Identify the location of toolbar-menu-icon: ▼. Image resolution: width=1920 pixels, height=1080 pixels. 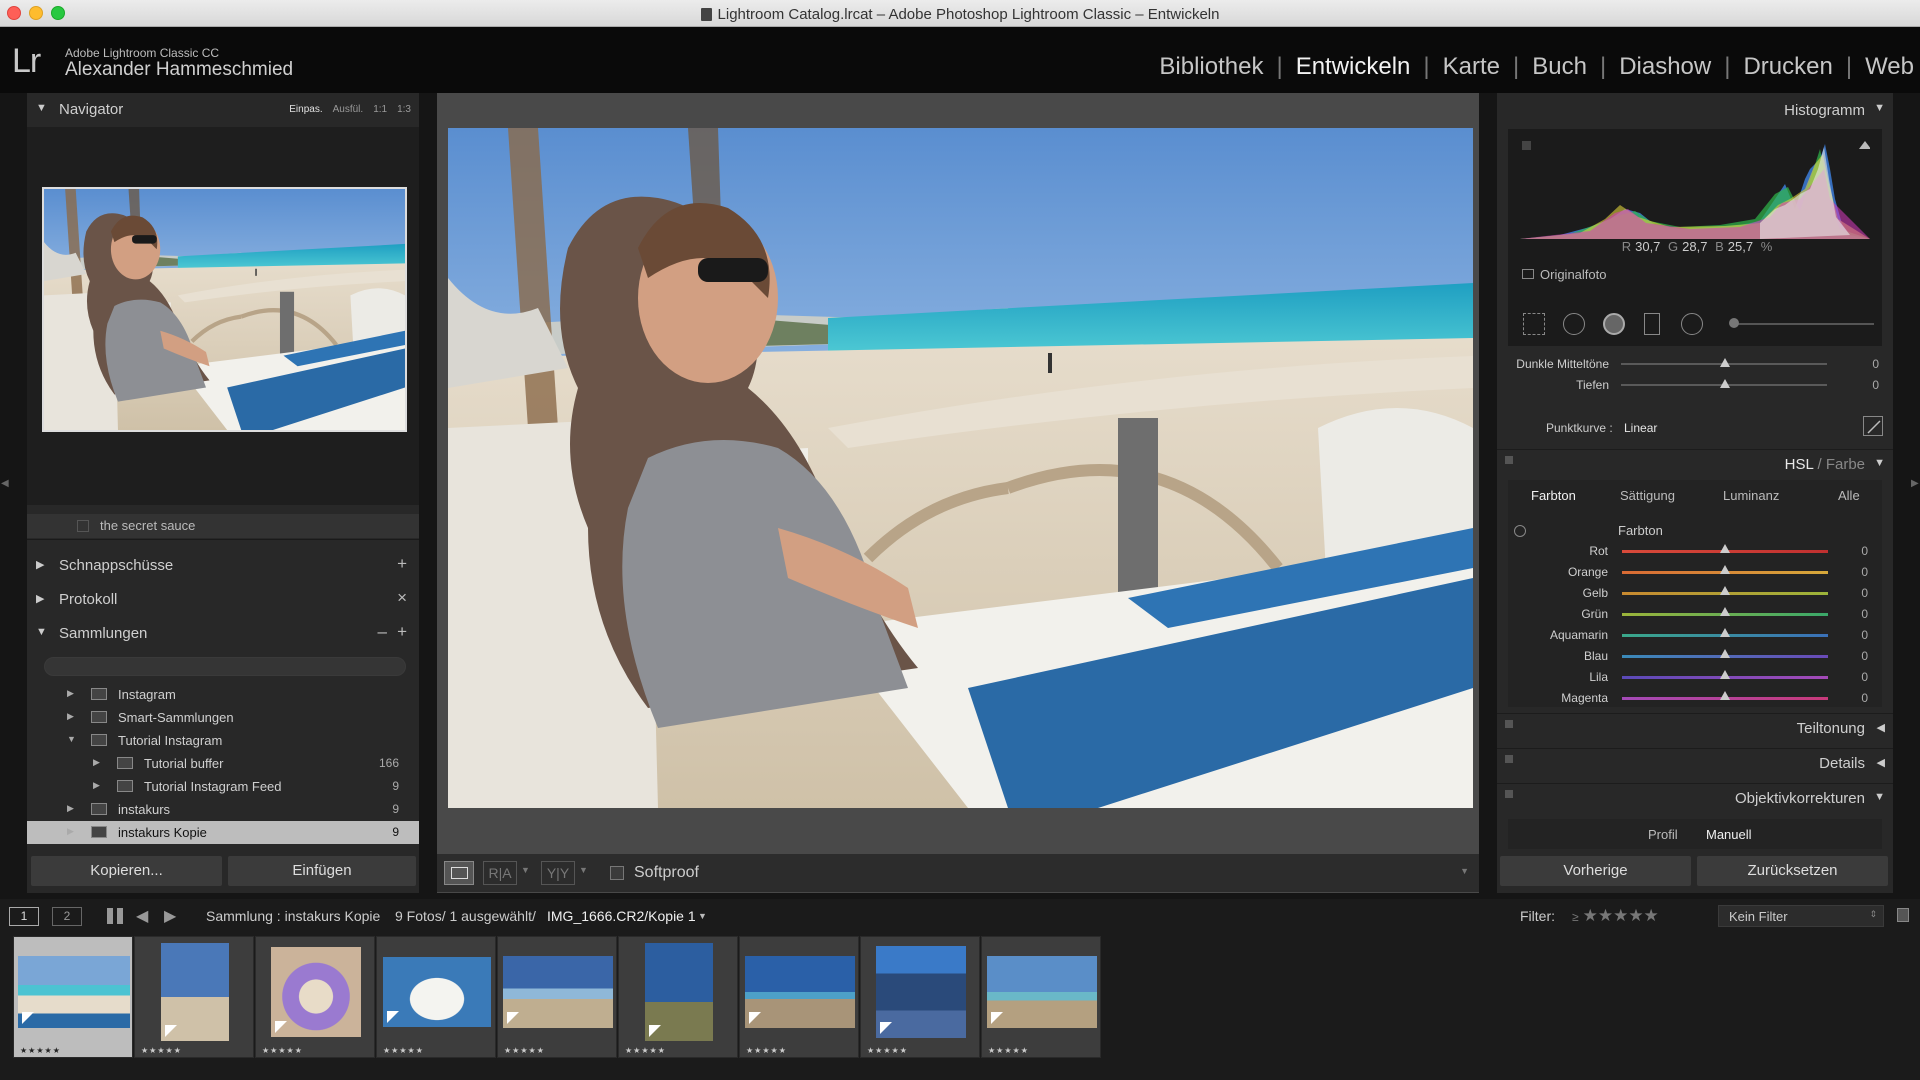
(1464, 871).